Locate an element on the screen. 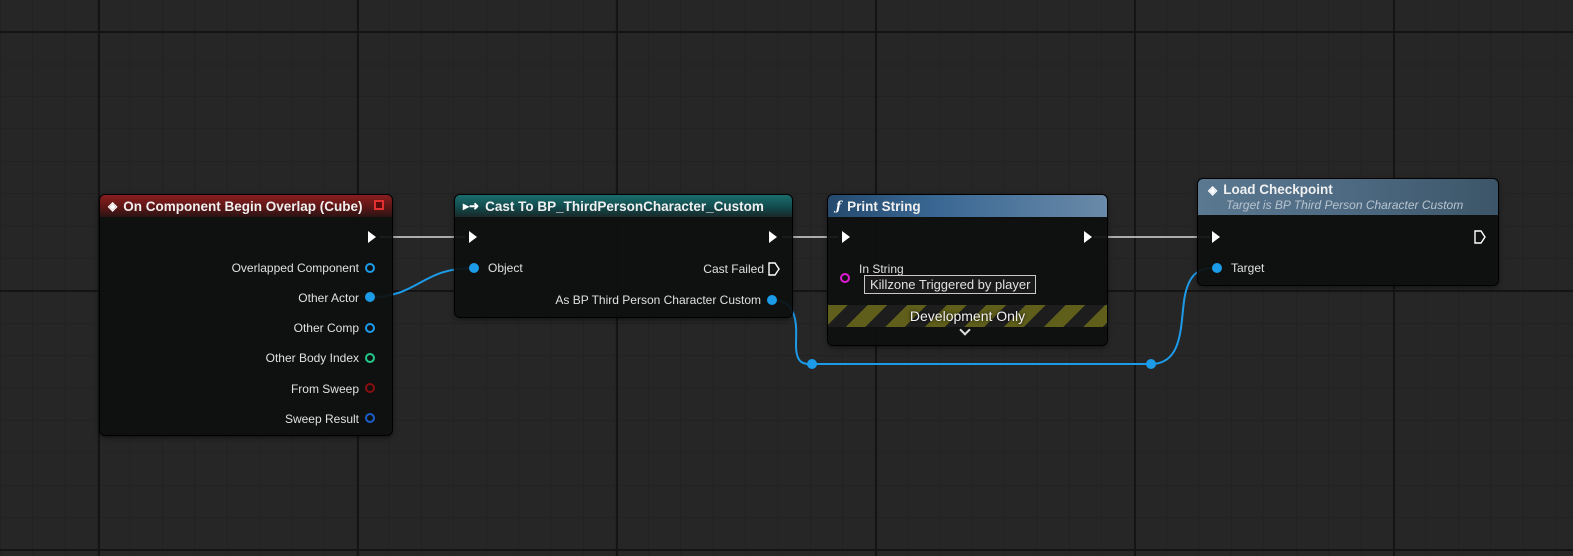 The image size is (1573, 556). pin-overlapped-component: Overlapped Component is located at coordinates (295, 268).